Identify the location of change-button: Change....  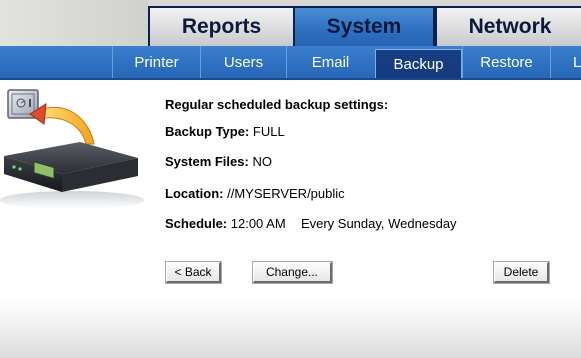
(292, 272).